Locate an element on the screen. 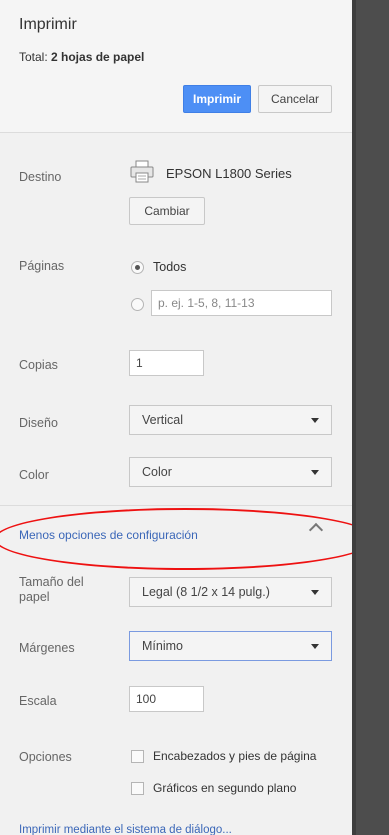 This screenshot has width=389, height=835. margins-select-value: Mínimo is located at coordinates (162, 646).